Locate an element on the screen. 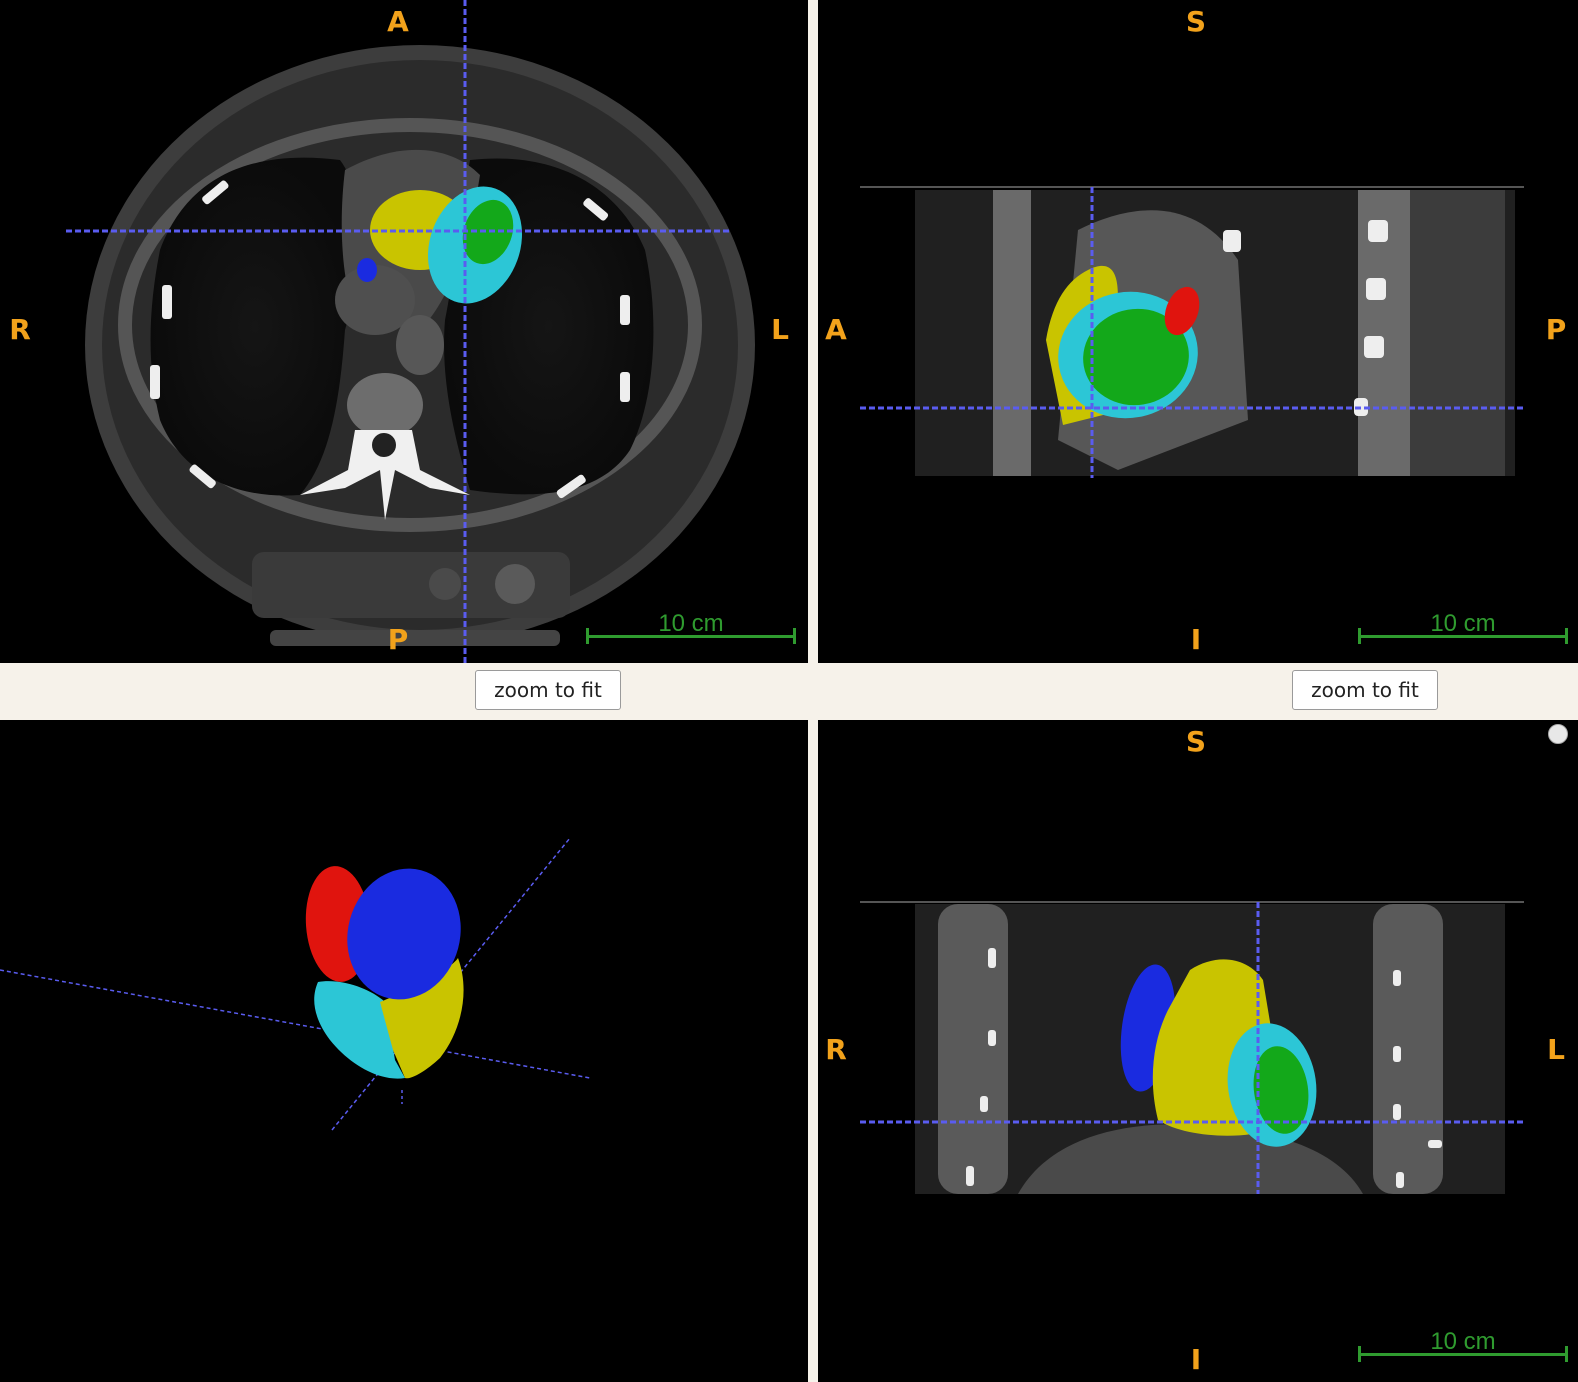  coronal-scalebar-tick-left is located at coordinates (1359, 1354).